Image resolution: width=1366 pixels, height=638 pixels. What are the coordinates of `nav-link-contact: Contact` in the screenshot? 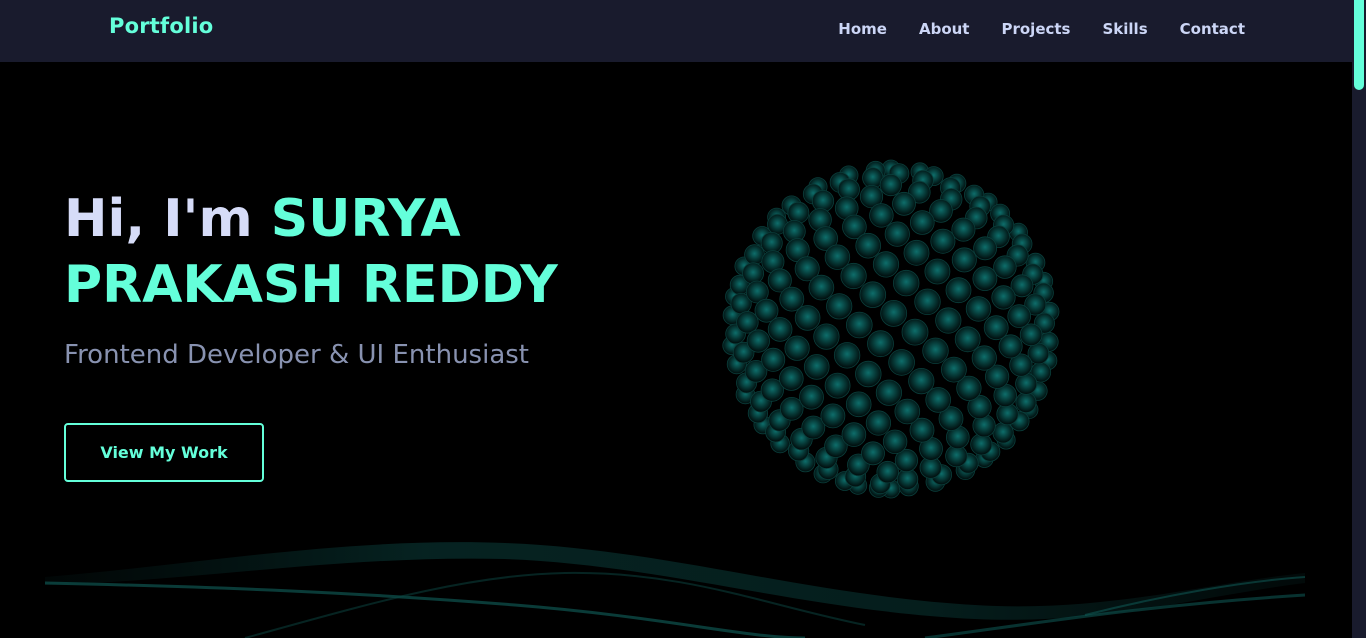 It's located at (1212, 29).